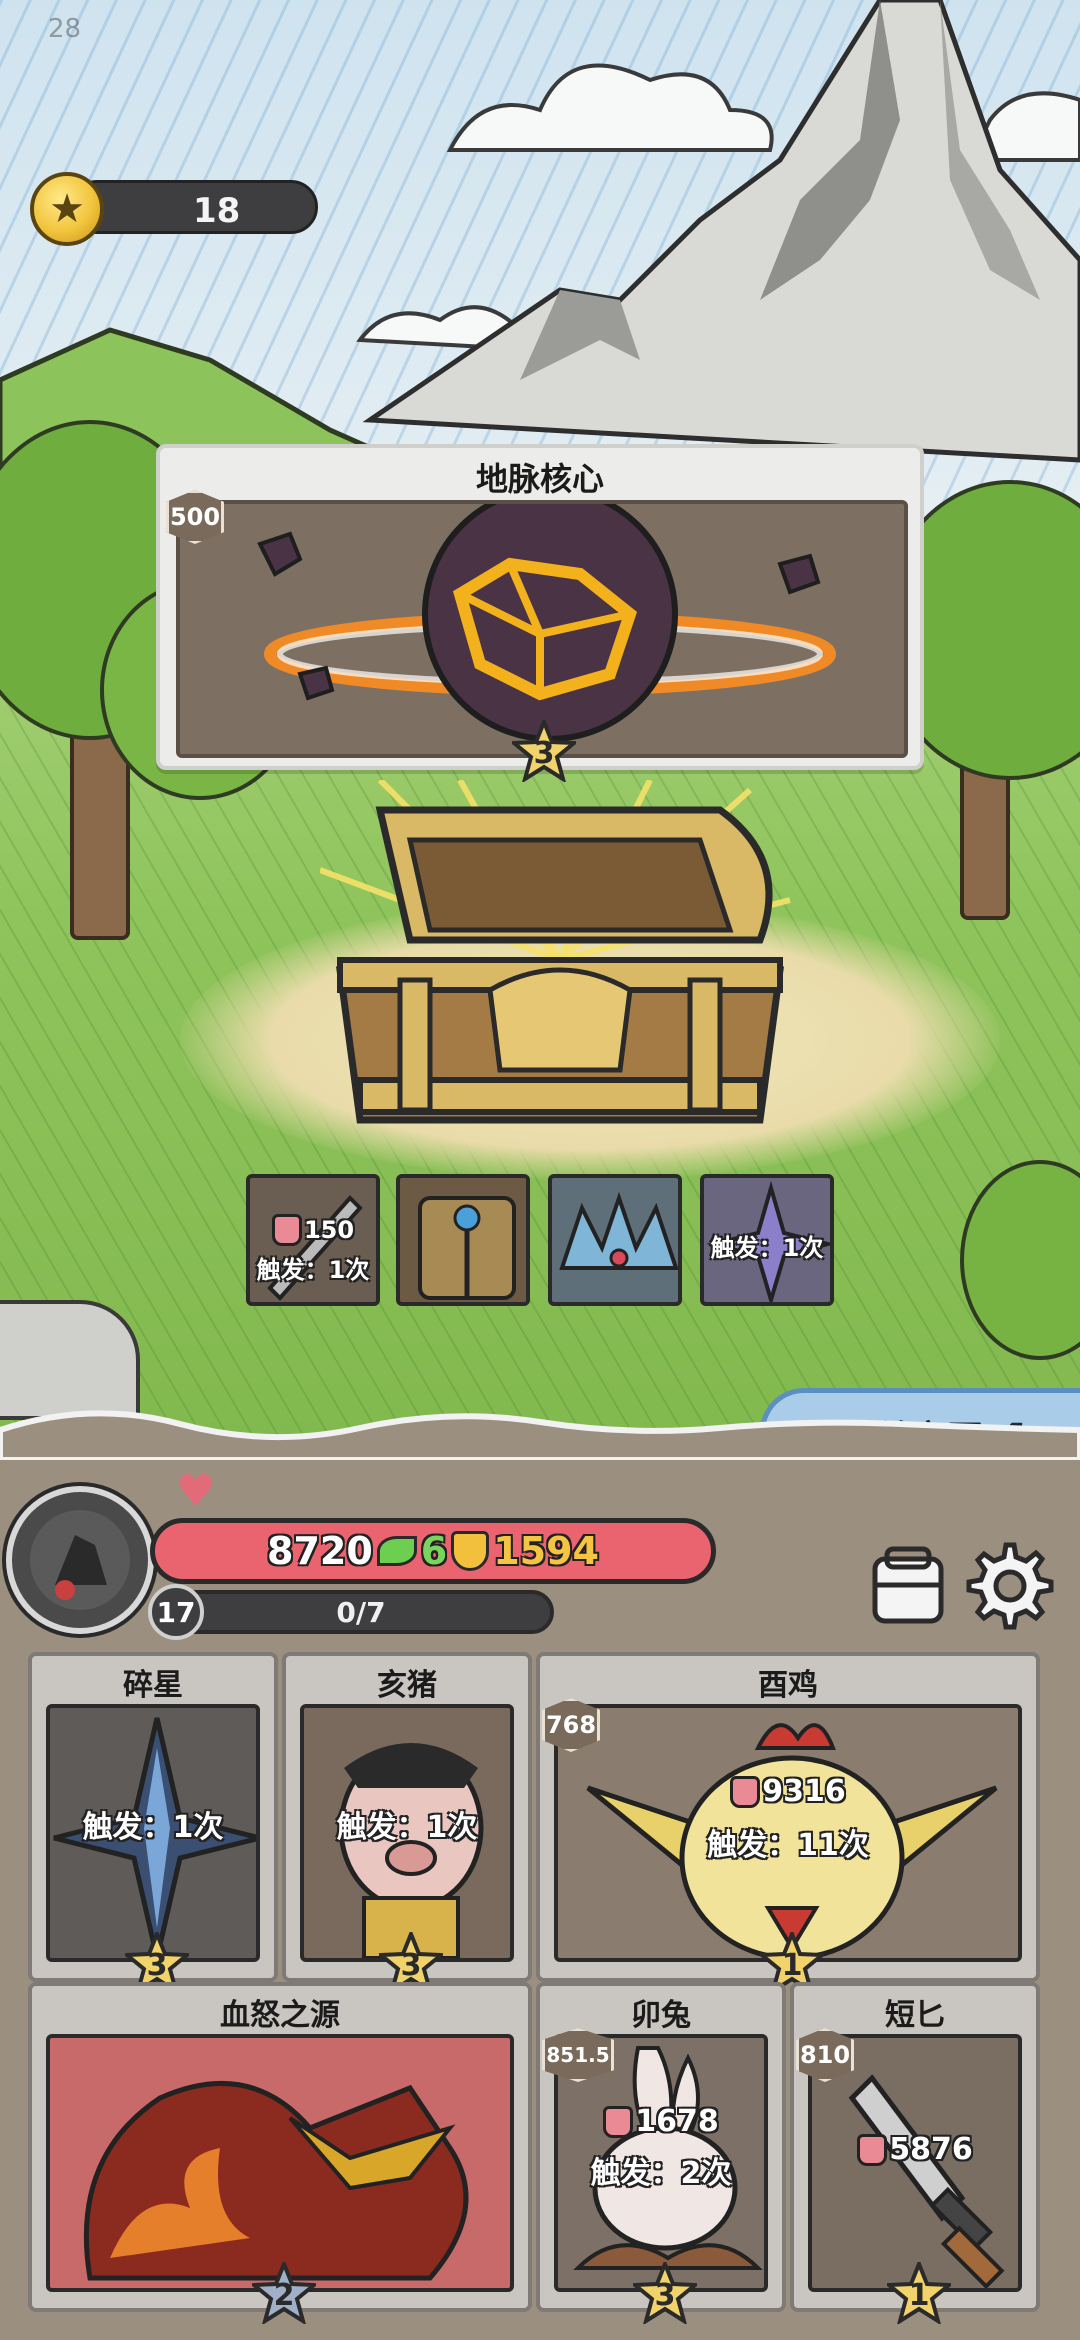 The height and width of the screenshot is (2340, 1080). Describe the element at coordinates (67, 209) in the screenshot. I see `coin-icon: ★` at that location.